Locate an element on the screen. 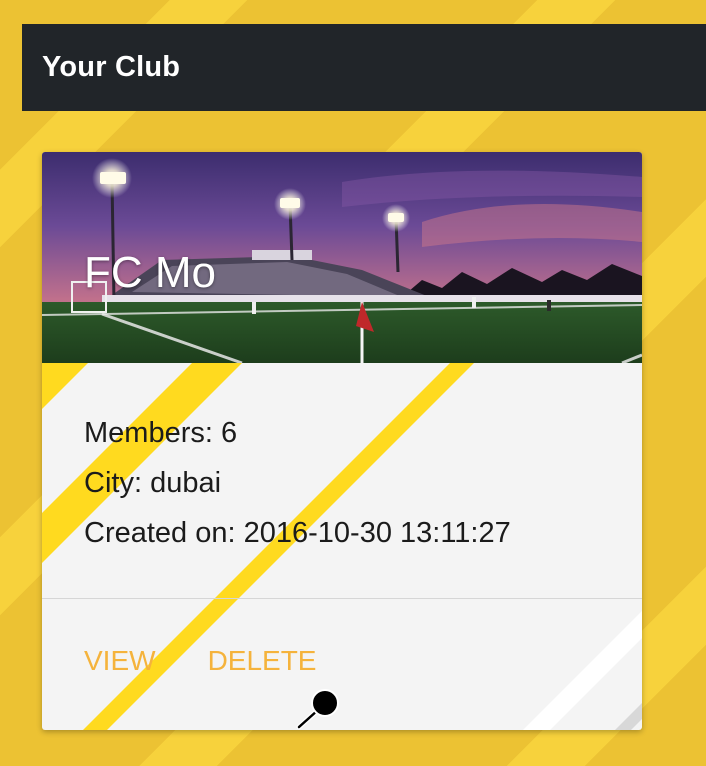  members-row: Members: 6 is located at coordinates (297, 433).